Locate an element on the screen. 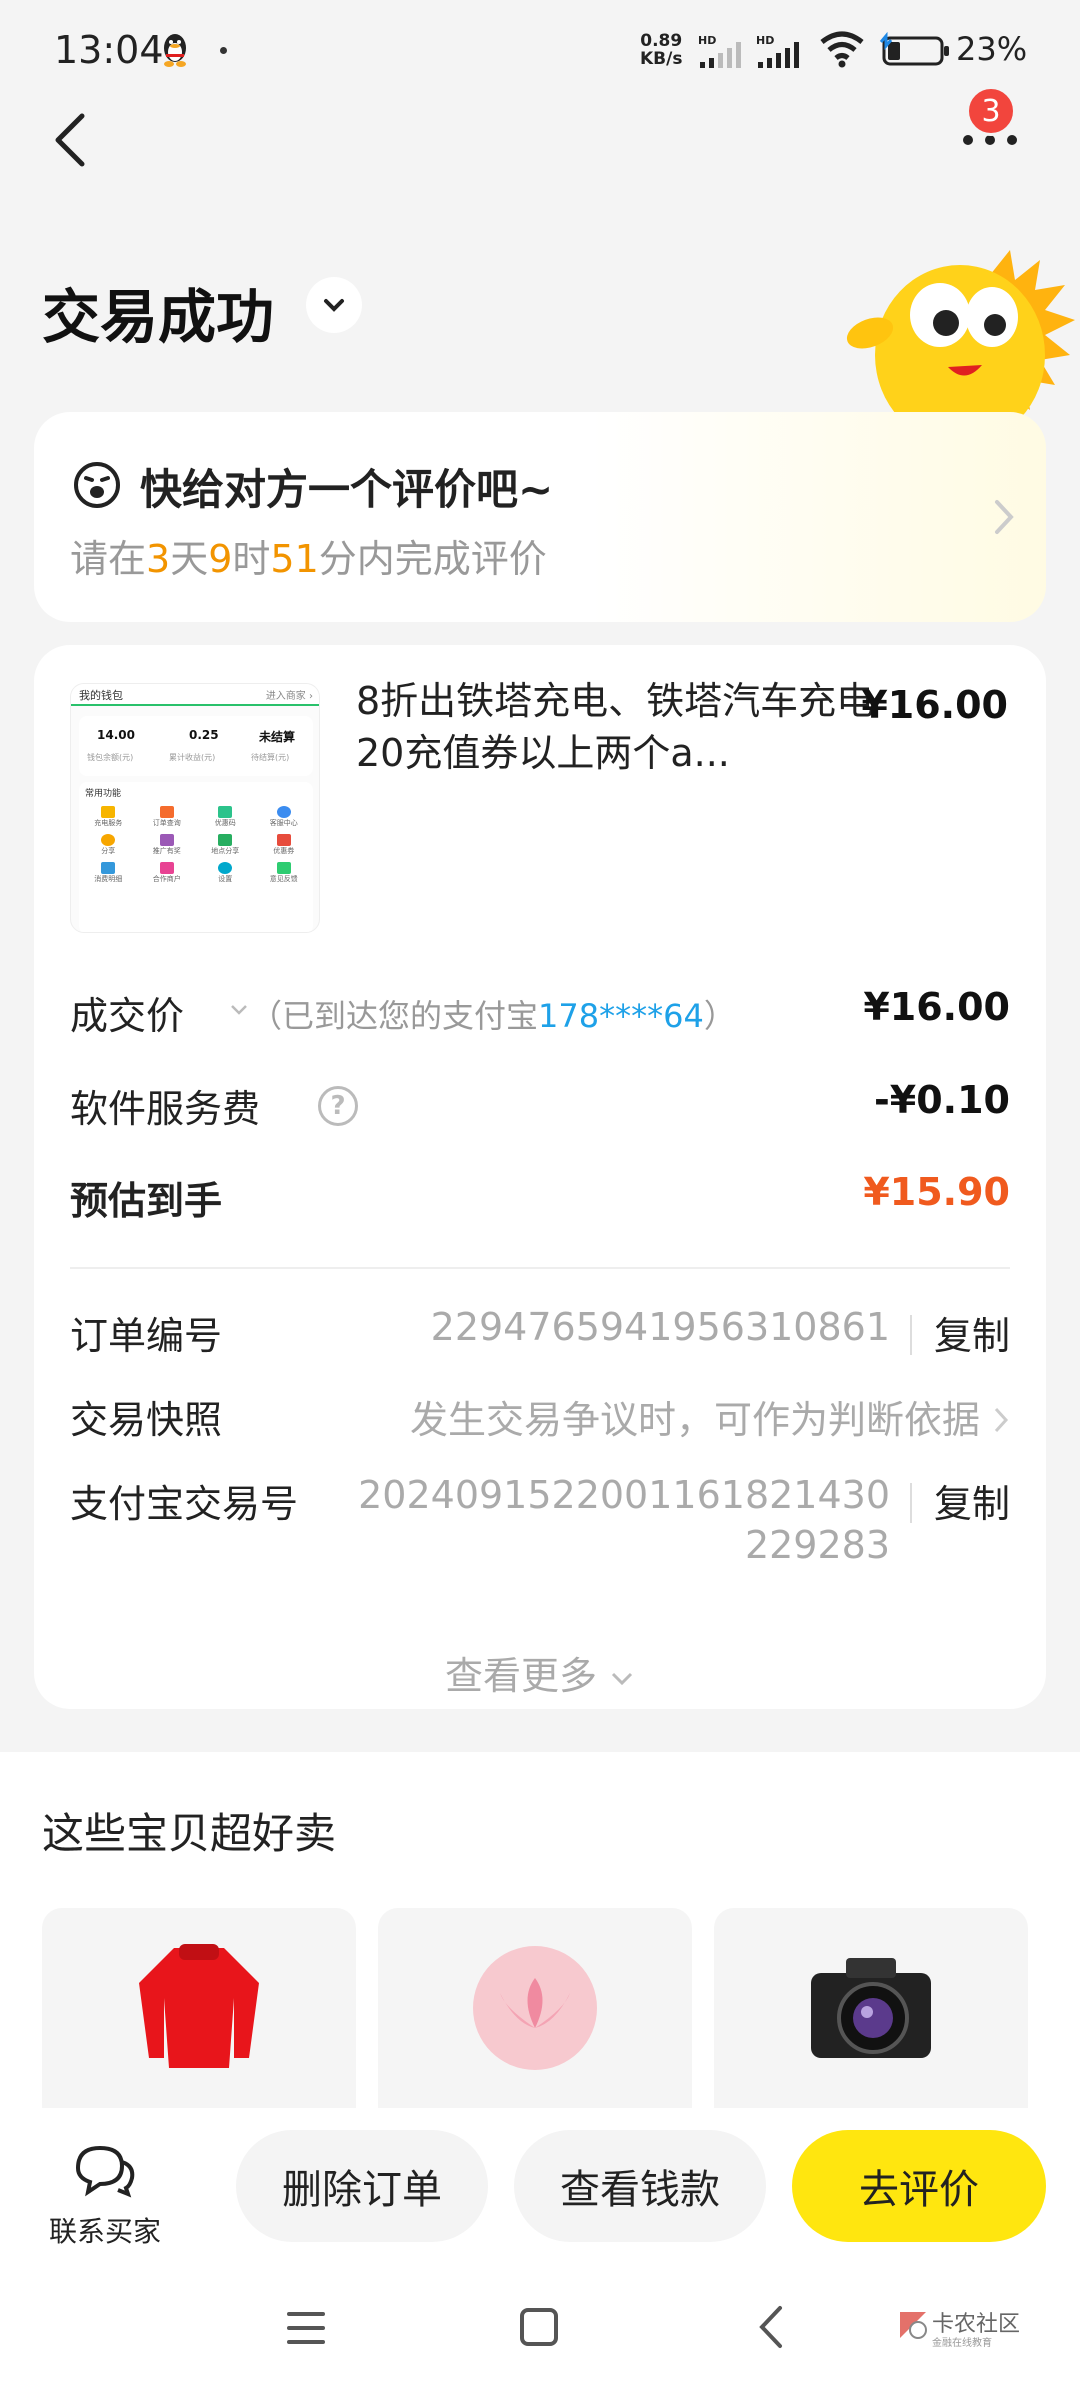 This screenshot has height=2400, width=1080. qq-penguin-icon is located at coordinates (175, 50).